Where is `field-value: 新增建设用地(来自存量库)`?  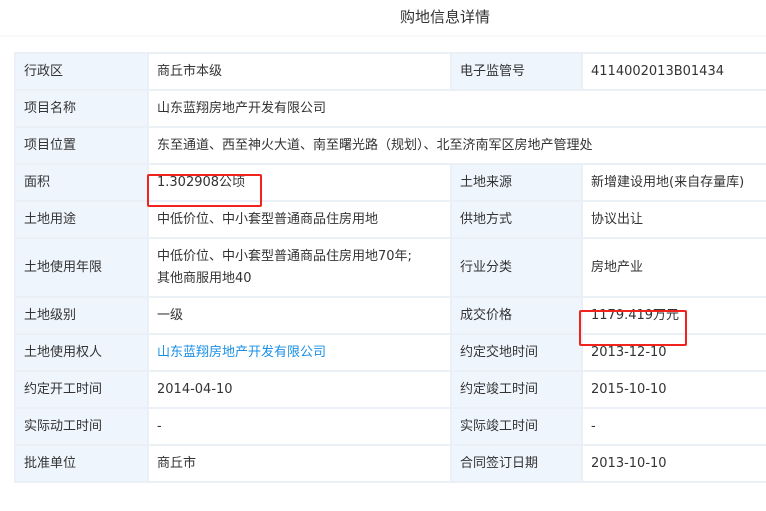 field-value: 新增建设用地(来自存量库) is located at coordinates (673, 182).